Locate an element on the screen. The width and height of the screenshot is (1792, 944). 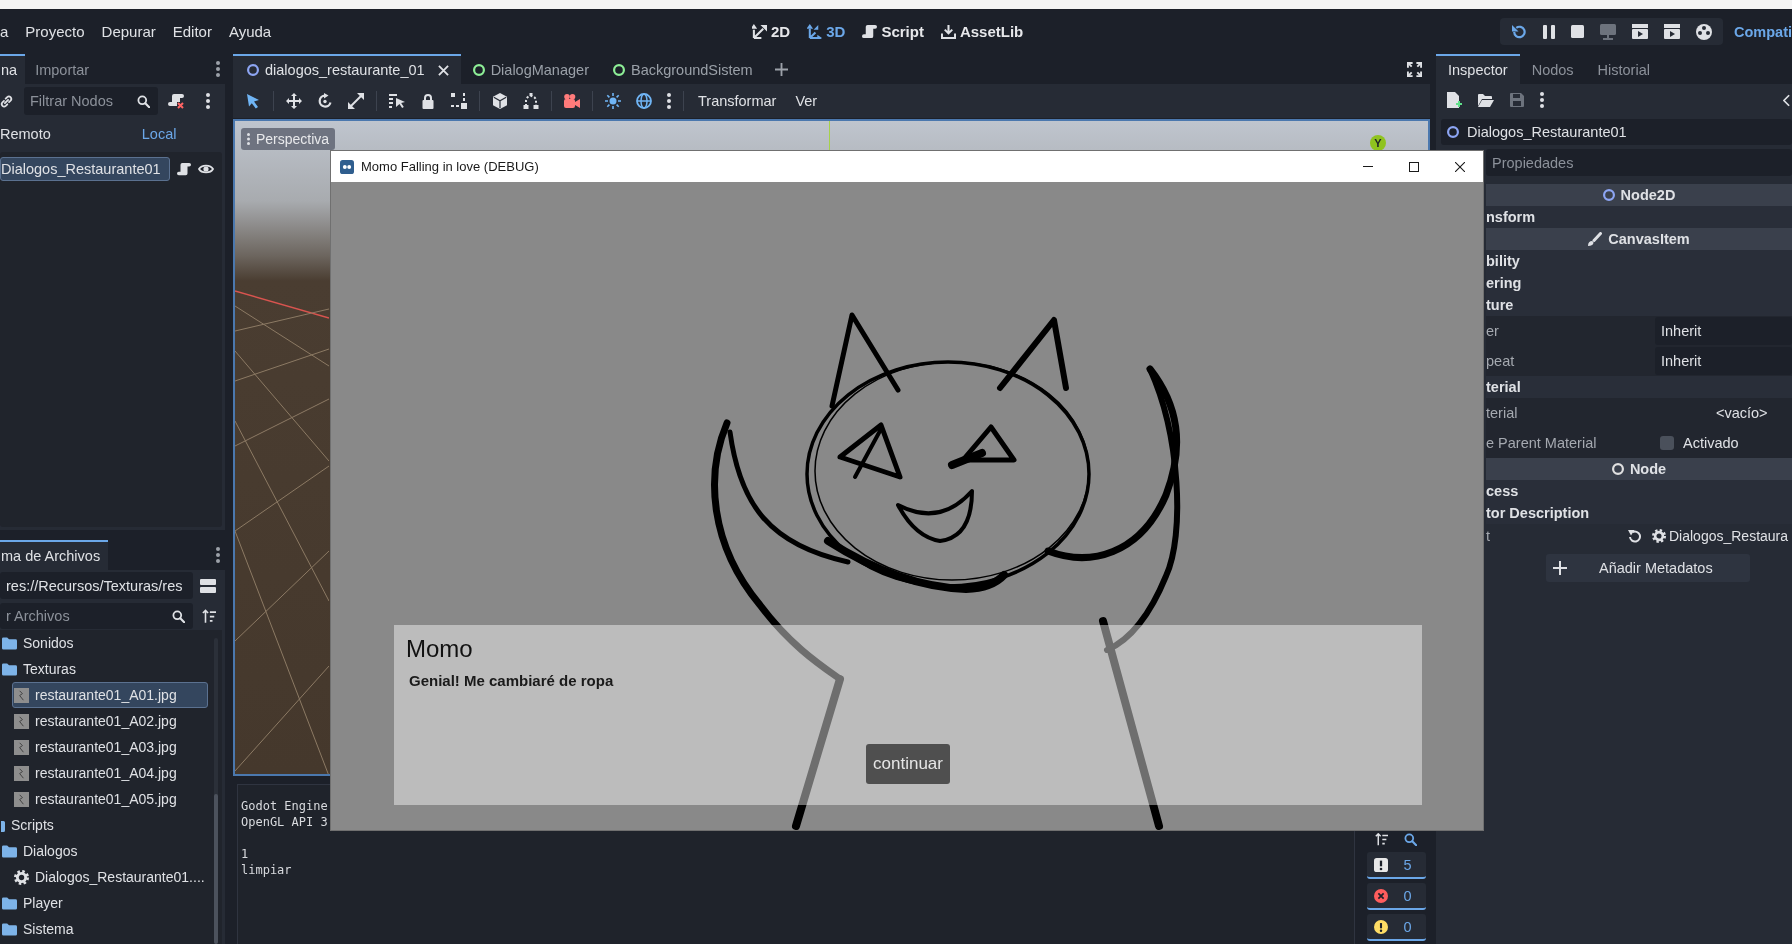
dock-tab: Nodos is located at coordinates (1552, 69).